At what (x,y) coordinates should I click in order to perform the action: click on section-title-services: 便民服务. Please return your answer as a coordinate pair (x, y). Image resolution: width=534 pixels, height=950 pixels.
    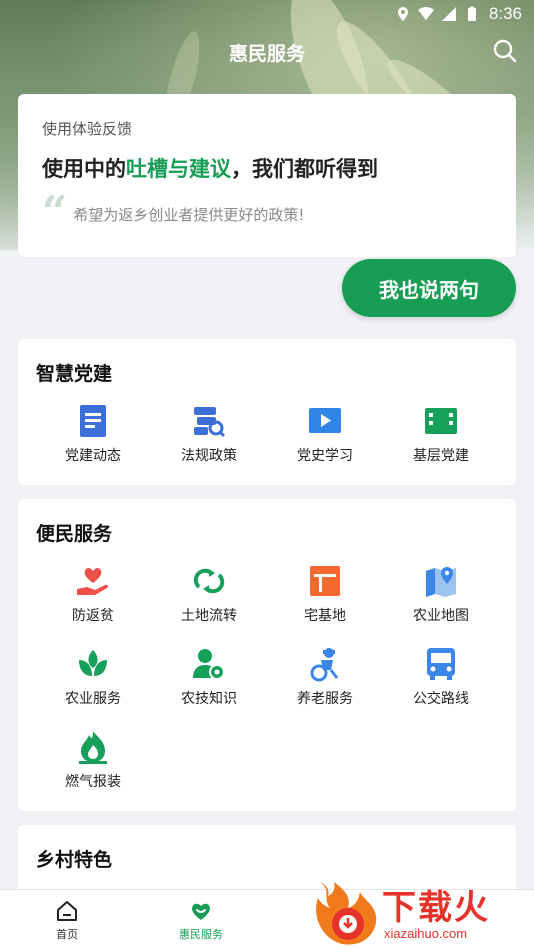
    Looking at the image, I should click on (74, 534).